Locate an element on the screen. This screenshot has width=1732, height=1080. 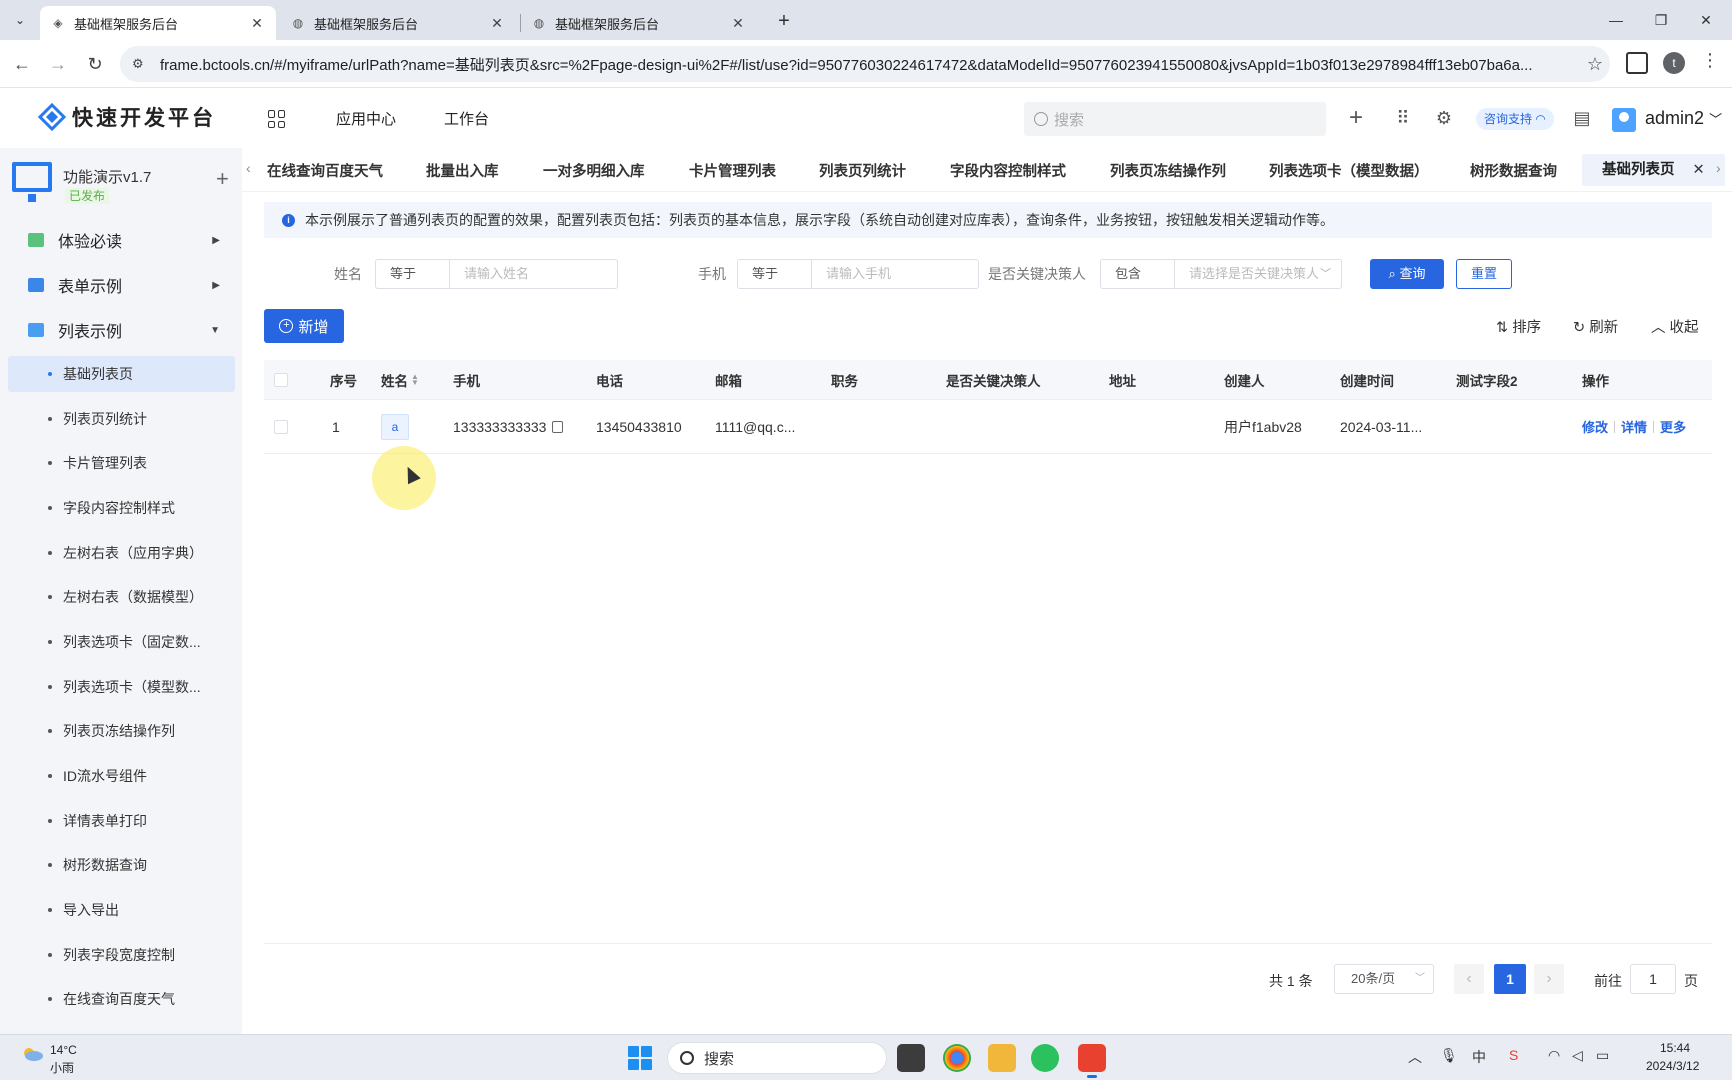
minimize-icon: — is located at coordinates (1616, 20).